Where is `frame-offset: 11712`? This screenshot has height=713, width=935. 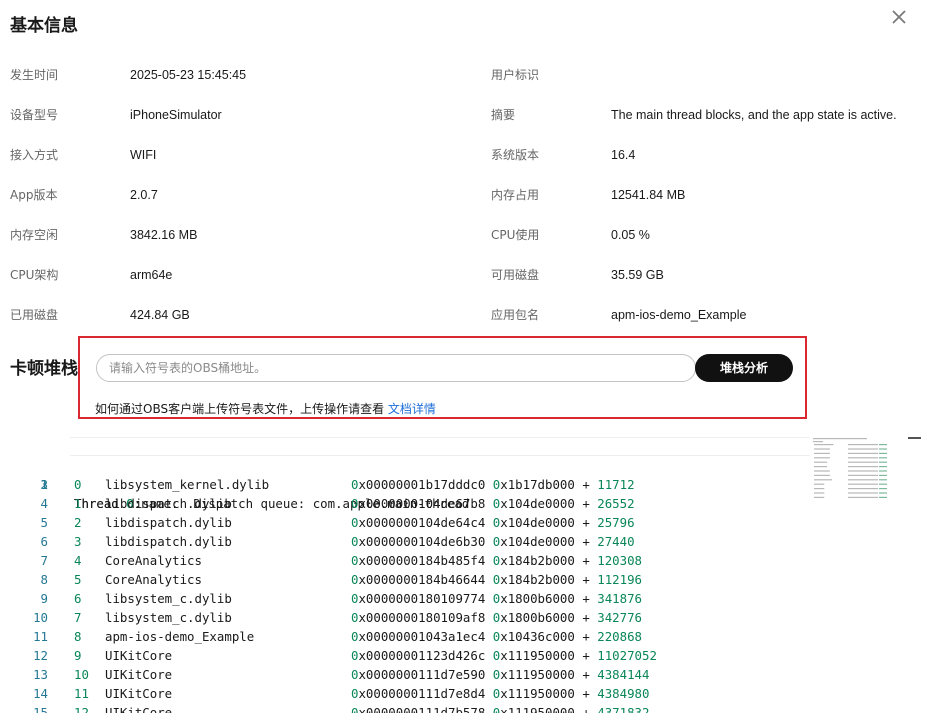 frame-offset: 11712 is located at coordinates (616, 484).